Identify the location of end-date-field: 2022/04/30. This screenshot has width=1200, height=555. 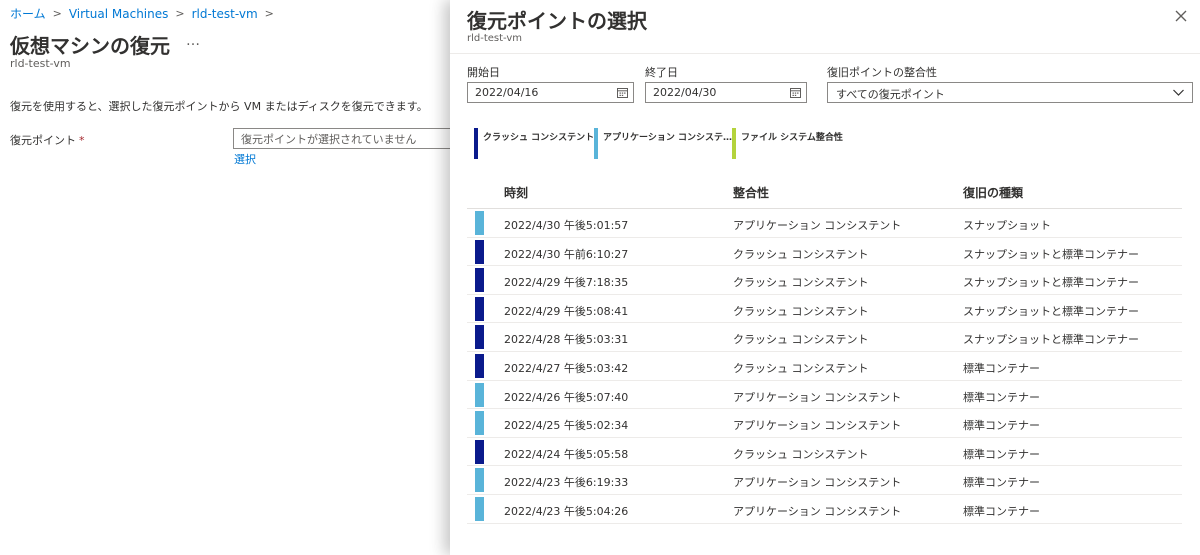
(726, 92).